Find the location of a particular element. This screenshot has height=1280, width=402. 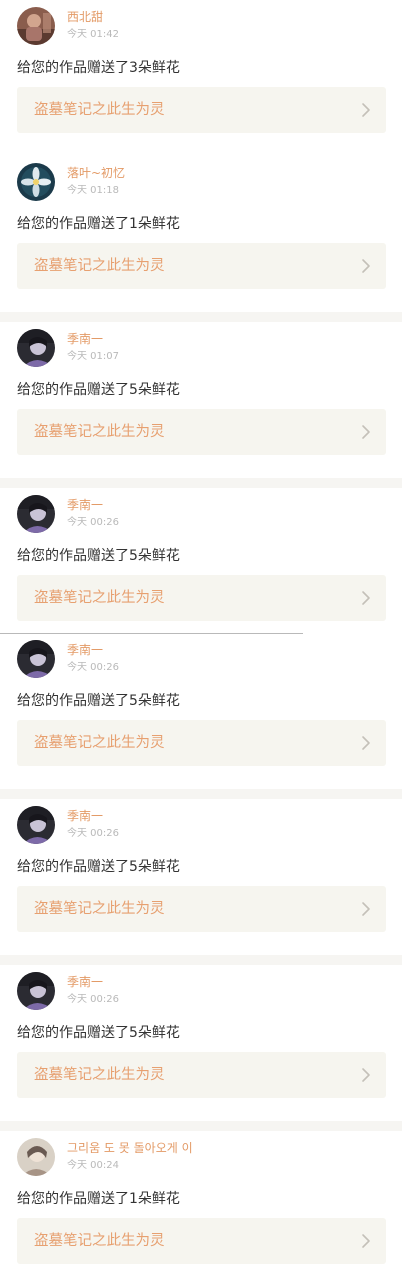

timestamp: 今天 01:42 is located at coordinates (93, 34).